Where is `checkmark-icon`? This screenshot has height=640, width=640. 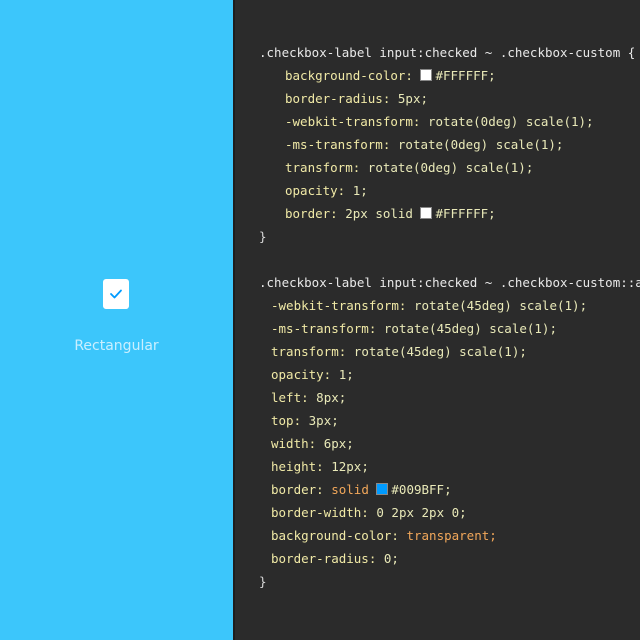 checkmark-icon is located at coordinates (116, 294).